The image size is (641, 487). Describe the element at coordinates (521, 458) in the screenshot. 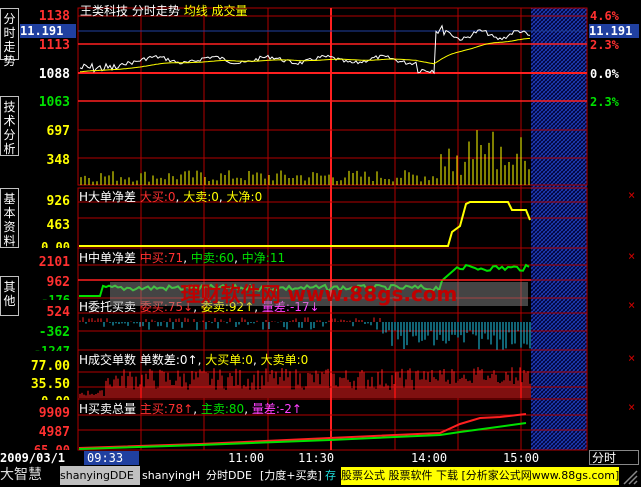

I see `time-tick-1500: 15:00` at that location.